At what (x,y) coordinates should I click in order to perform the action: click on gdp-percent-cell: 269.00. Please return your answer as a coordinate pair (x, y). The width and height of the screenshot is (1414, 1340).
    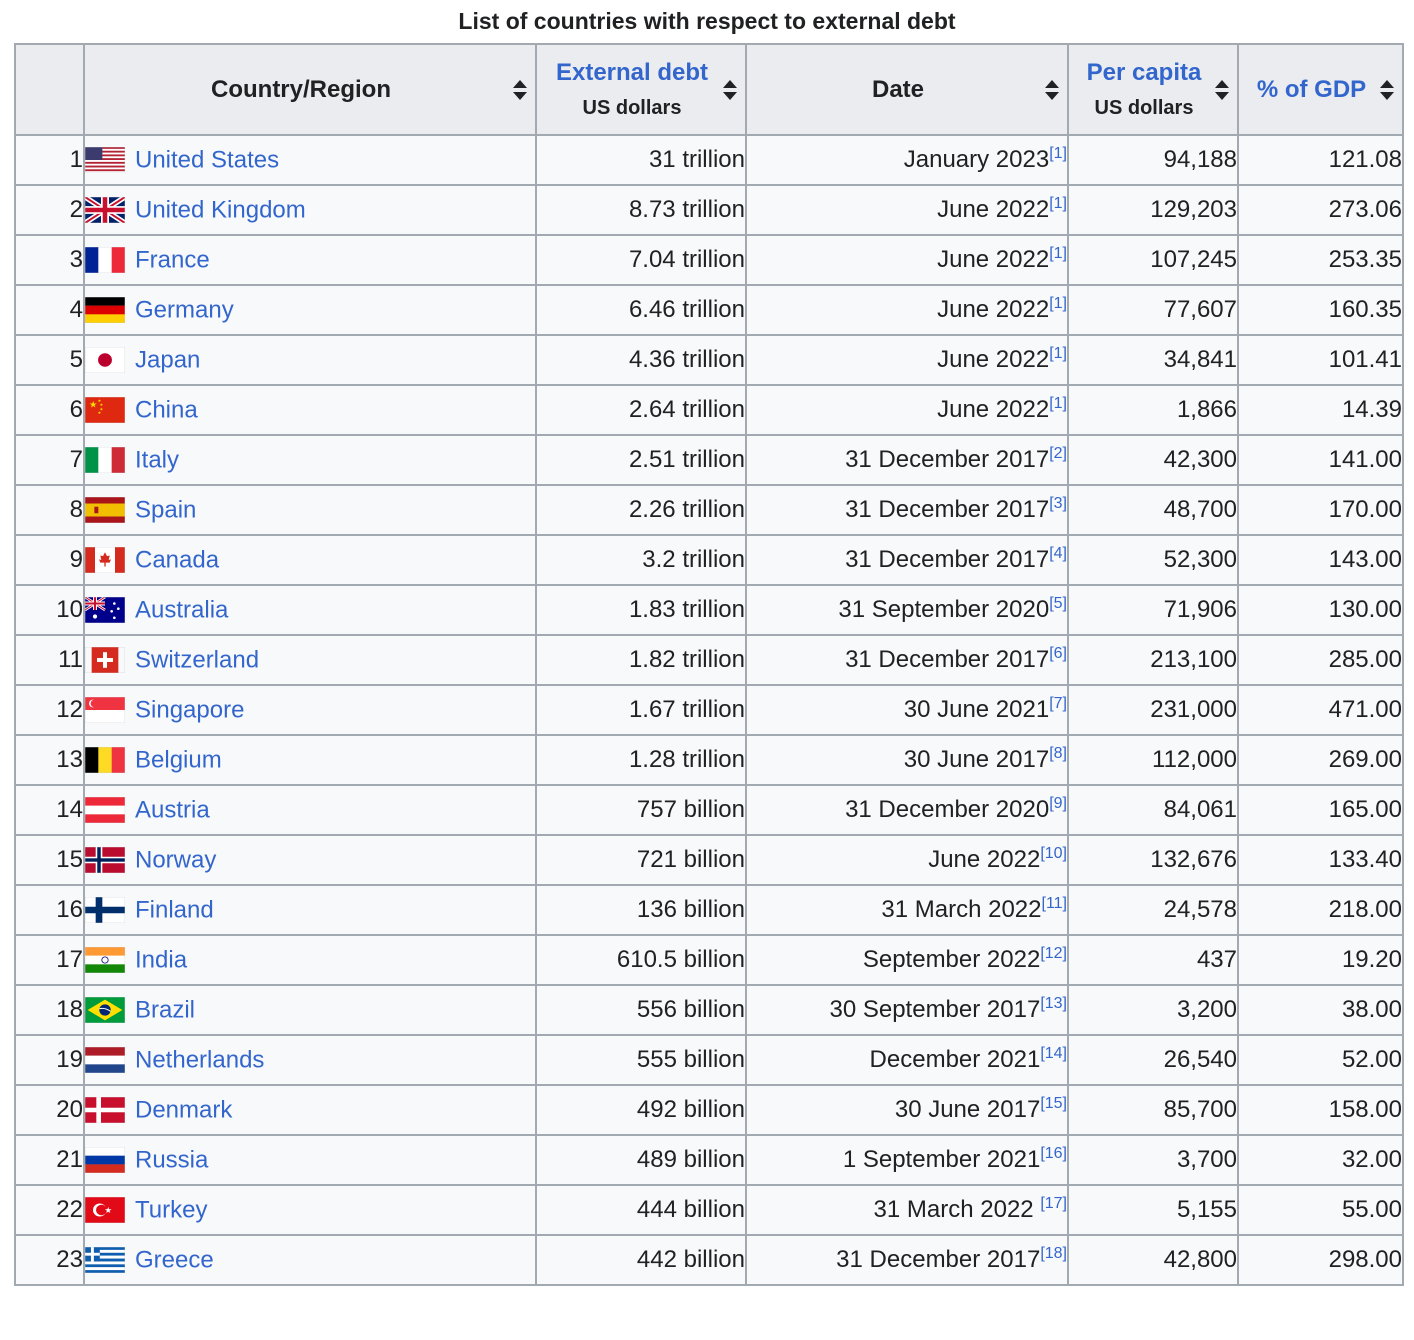
    Looking at the image, I should click on (1320, 760).